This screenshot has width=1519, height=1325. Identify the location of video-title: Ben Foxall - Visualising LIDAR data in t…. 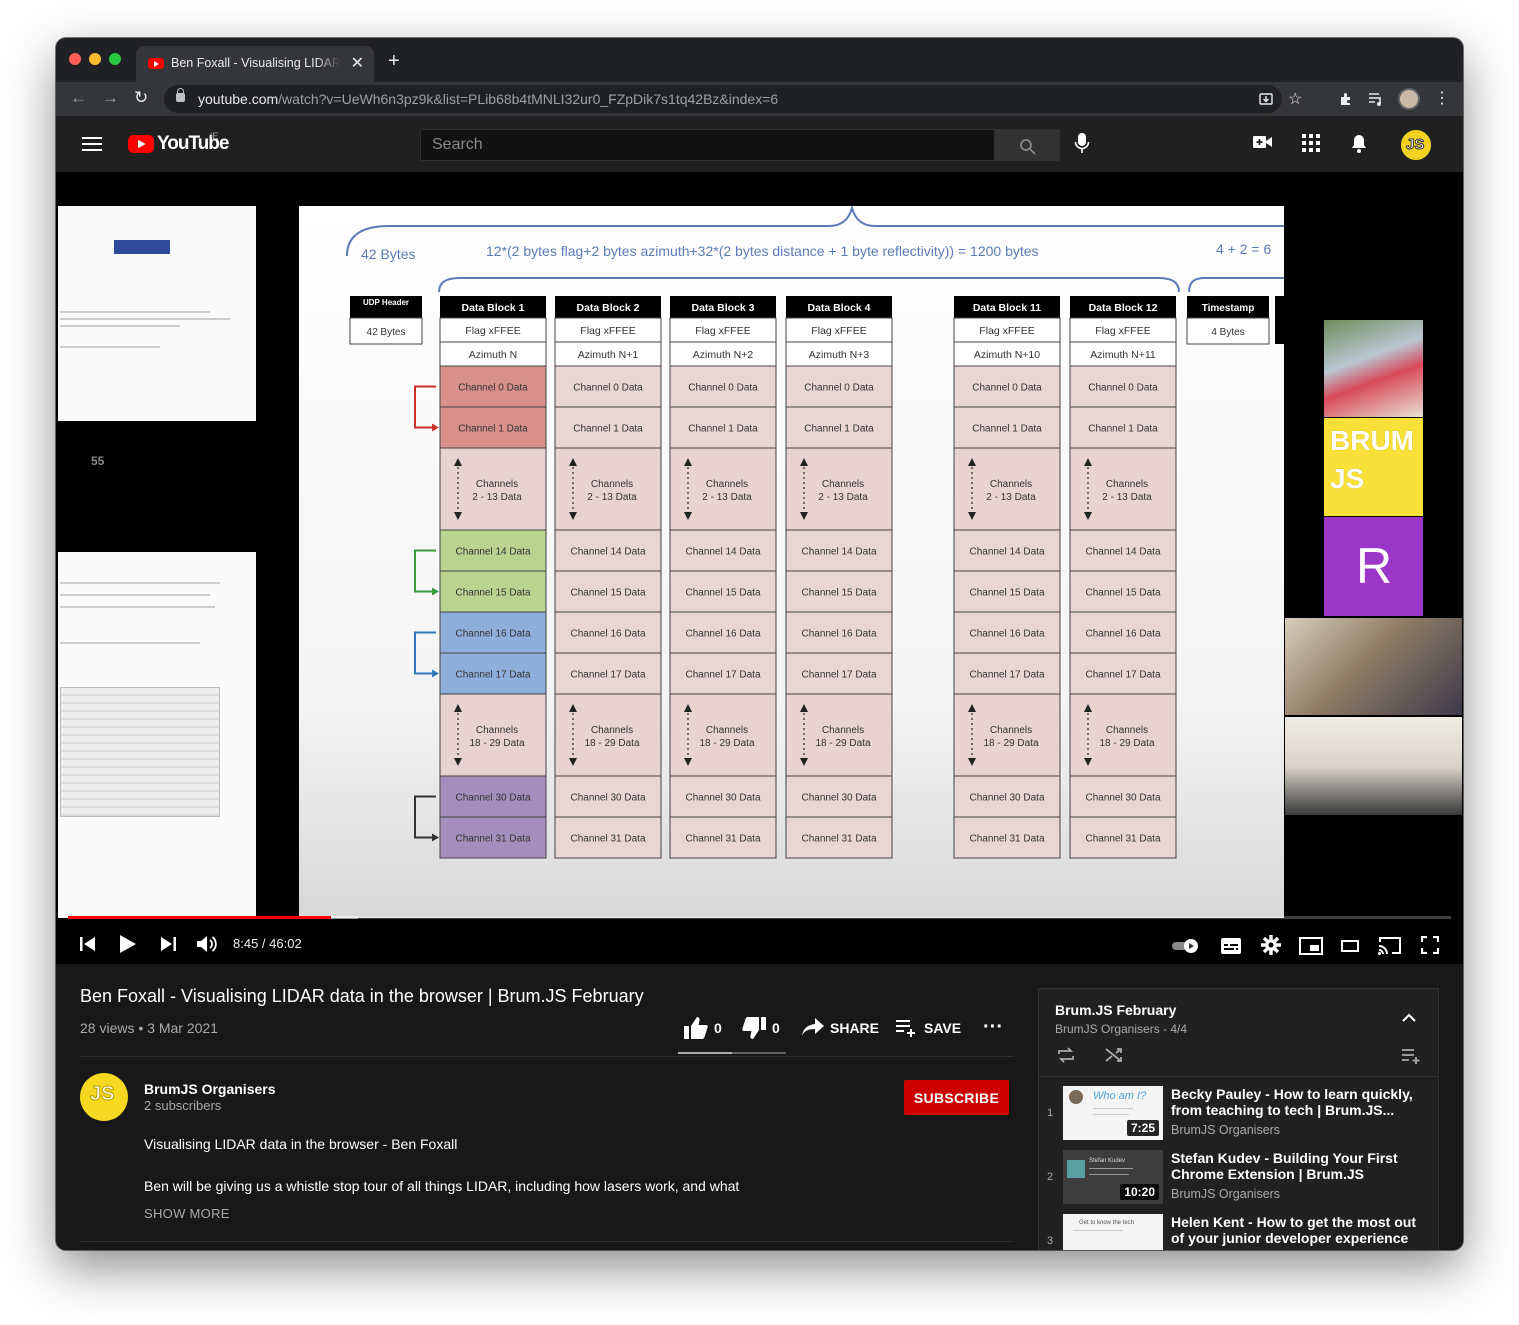
(362, 996).